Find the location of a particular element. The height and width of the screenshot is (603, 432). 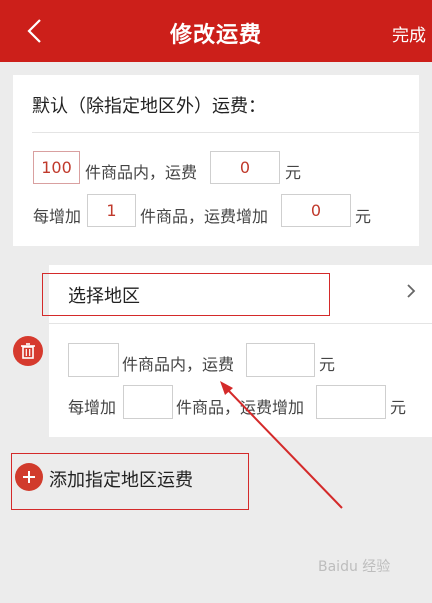

region-each-add-label: 每增加 is located at coordinates (92, 407).